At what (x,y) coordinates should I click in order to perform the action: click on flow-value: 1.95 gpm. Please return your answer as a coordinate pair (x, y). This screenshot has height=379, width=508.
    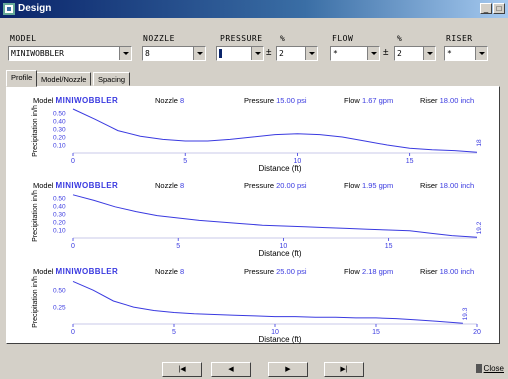
    Looking at the image, I should click on (377, 185).